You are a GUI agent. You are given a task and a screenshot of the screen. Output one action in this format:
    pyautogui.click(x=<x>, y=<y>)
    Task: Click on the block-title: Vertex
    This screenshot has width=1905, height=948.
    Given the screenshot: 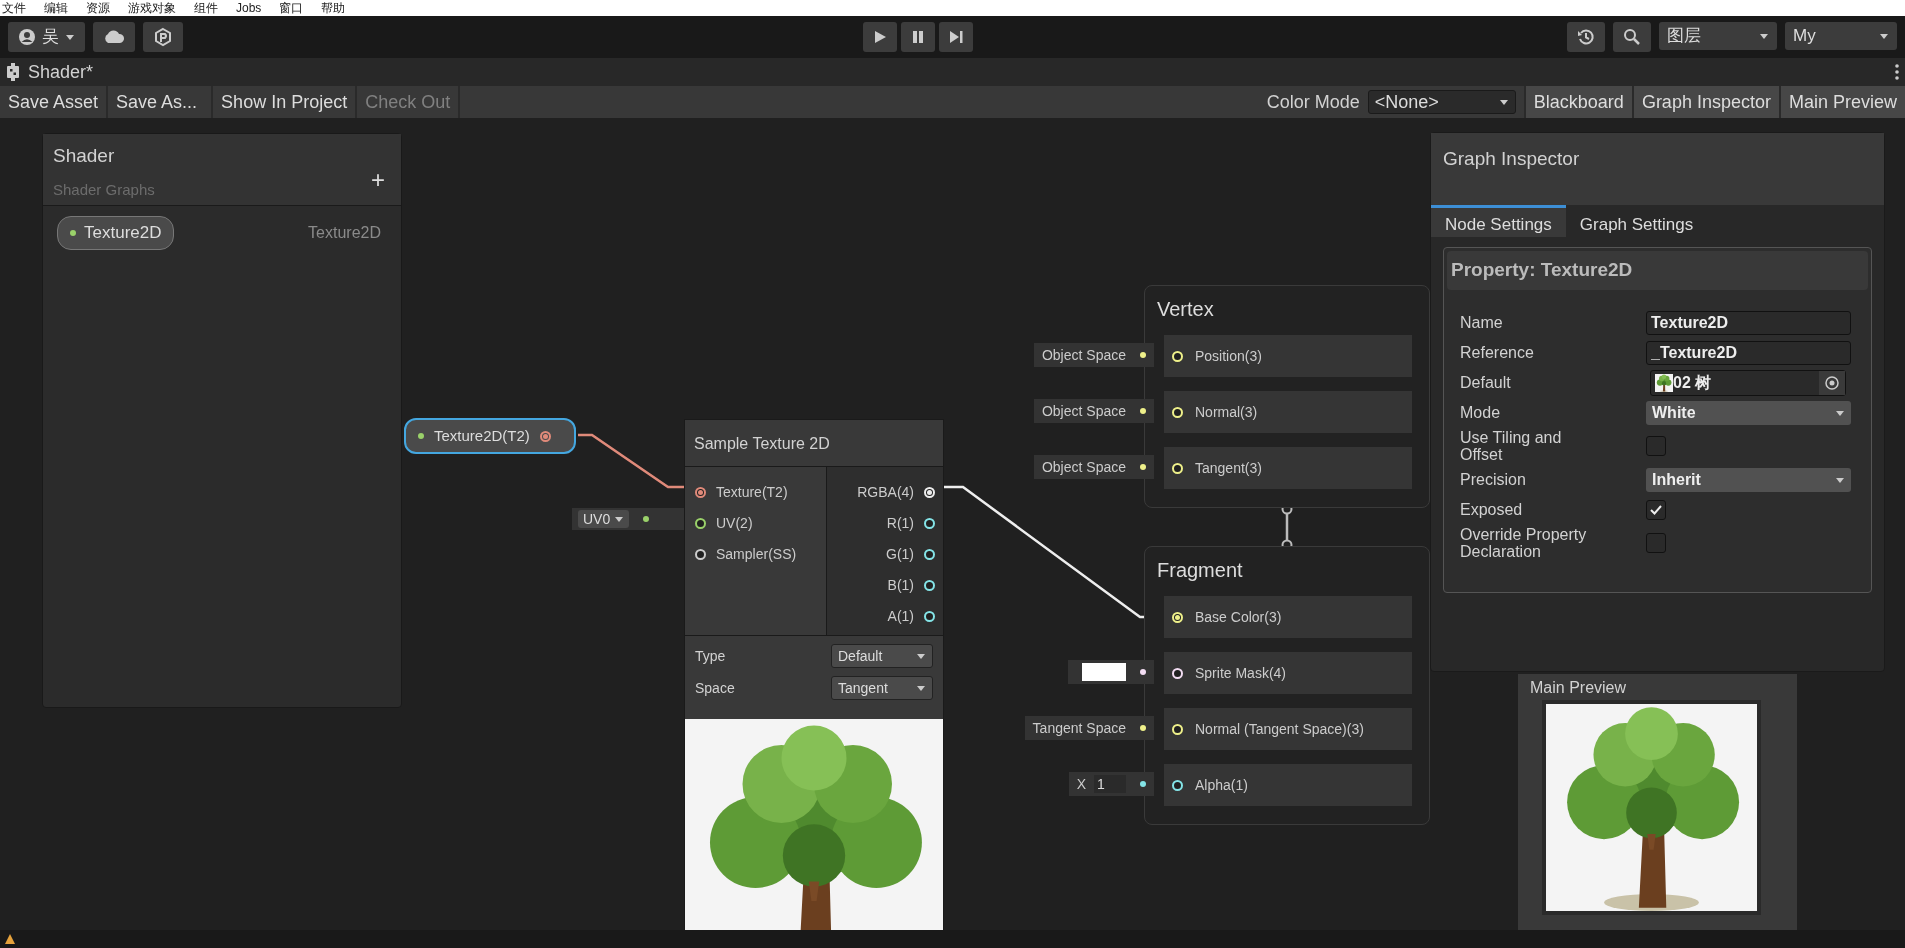 What is the action you would take?
    pyautogui.click(x=1185, y=309)
    